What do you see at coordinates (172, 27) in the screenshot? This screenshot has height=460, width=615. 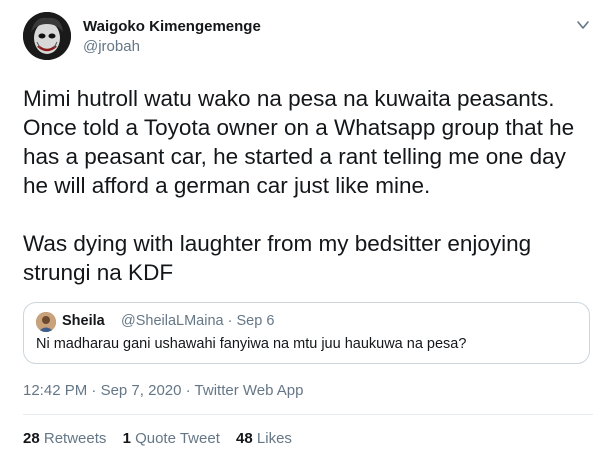 I see `author-name: Waigoko Kimengemenge` at bounding box center [172, 27].